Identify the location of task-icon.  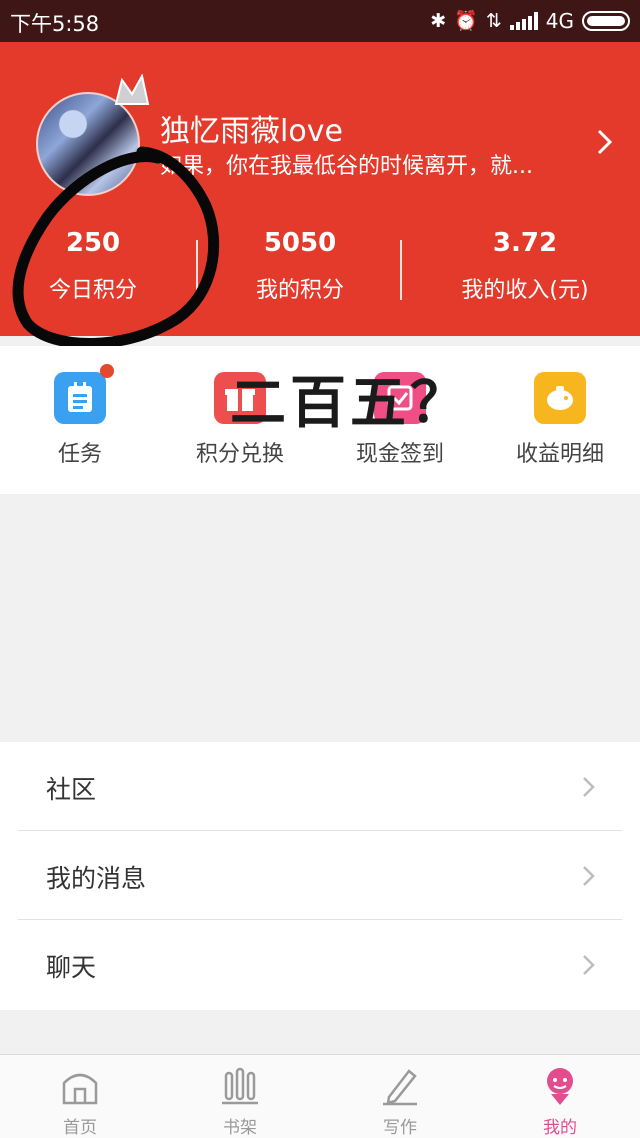
(84, 394).